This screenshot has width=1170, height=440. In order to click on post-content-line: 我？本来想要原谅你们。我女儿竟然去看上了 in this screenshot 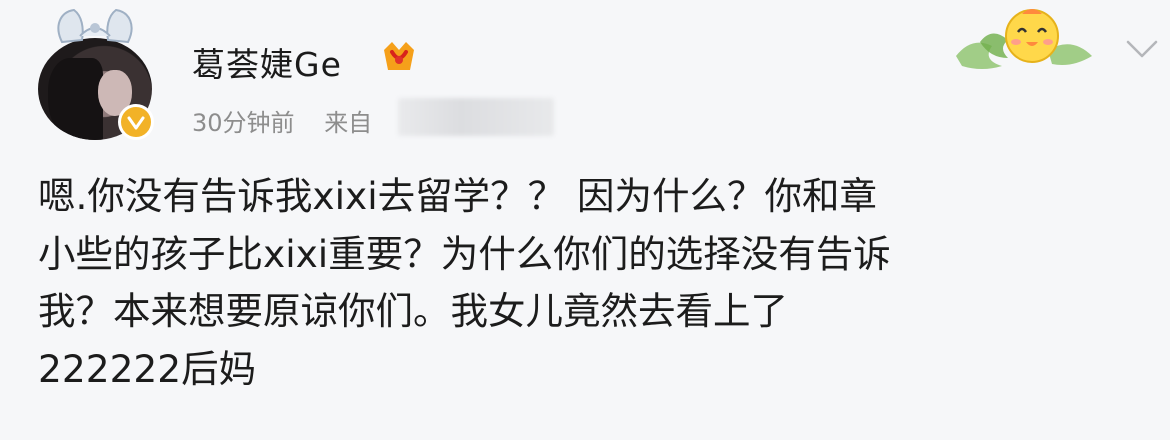, I will do `click(413, 311)`.